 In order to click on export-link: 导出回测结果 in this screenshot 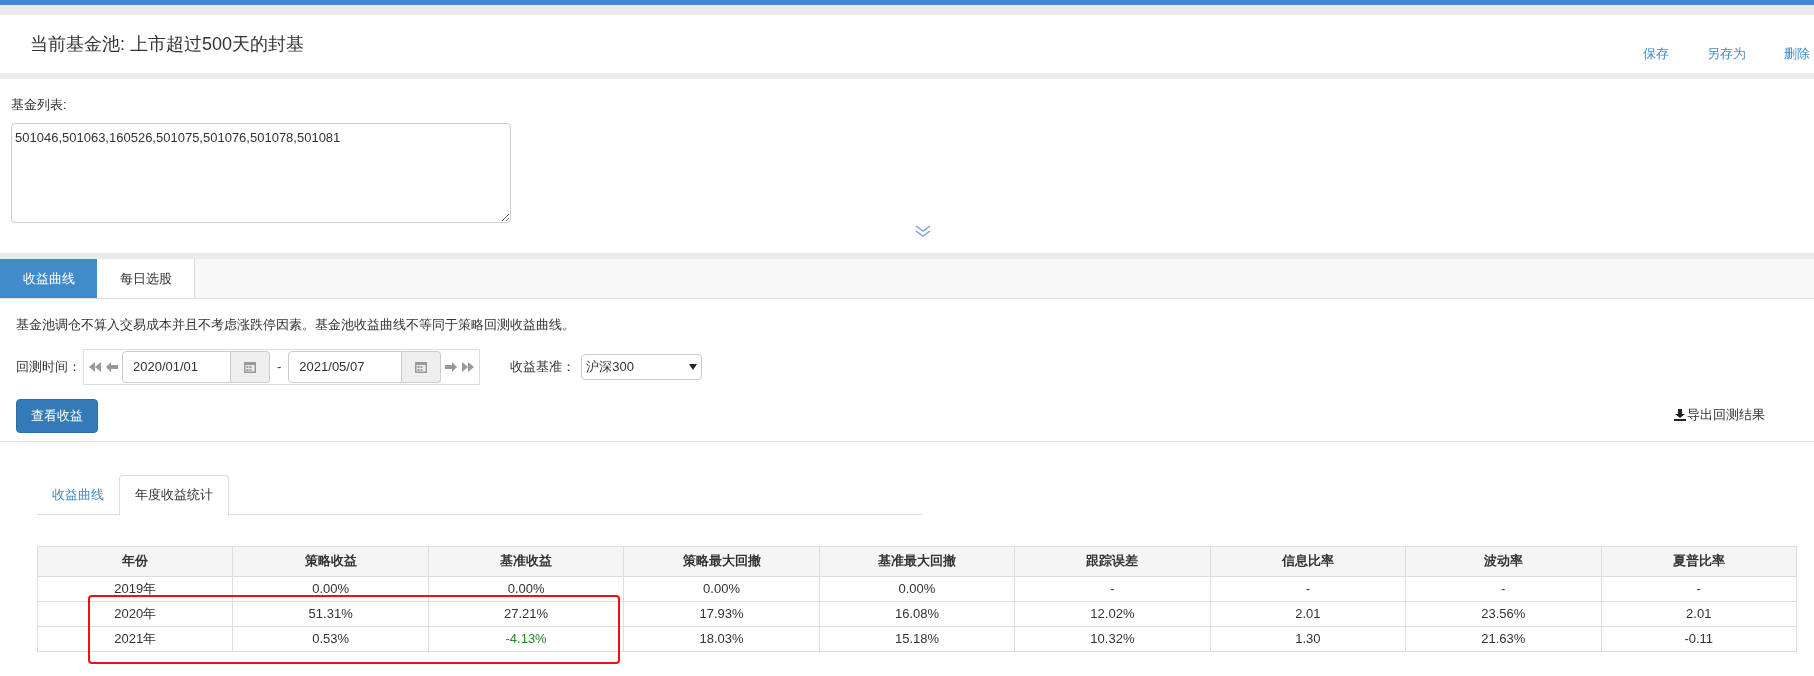, I will do `click(1719, 415)`.